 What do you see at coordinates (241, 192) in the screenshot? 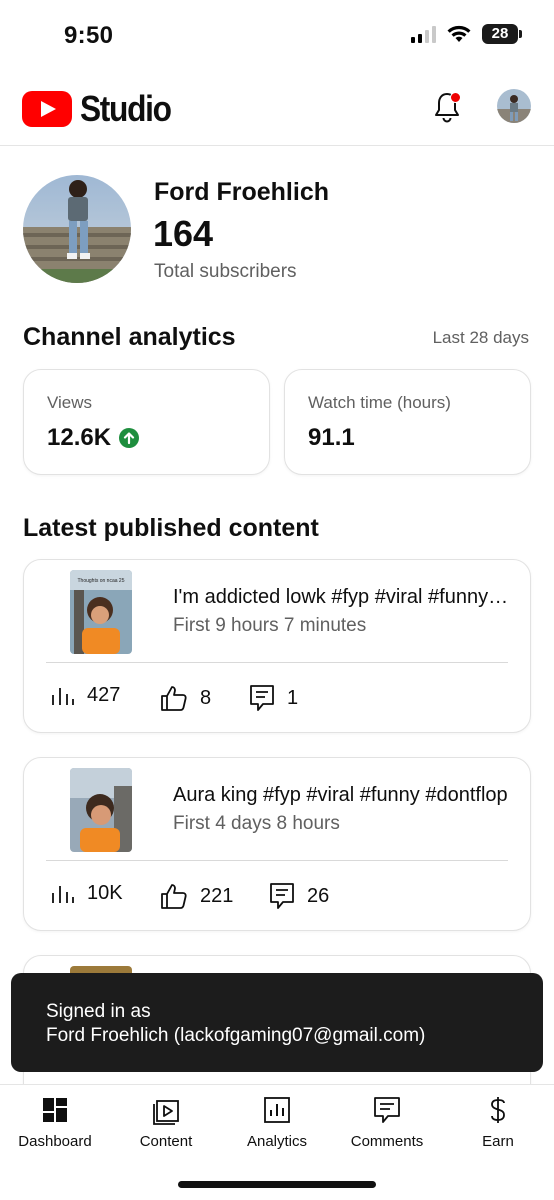
I see `channel-name: Ford Froehlich` at bounding box center [241, 192].